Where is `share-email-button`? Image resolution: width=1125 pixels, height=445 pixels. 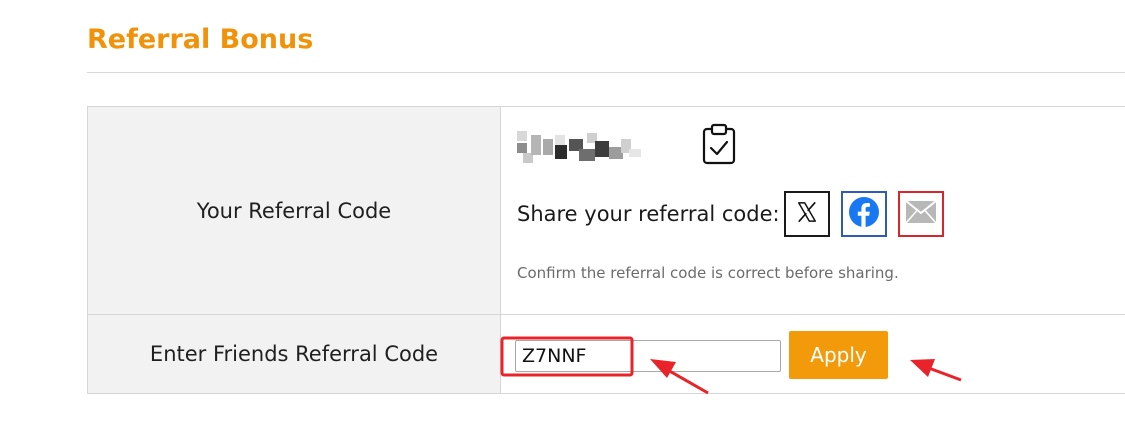 share-email-button is located at coordinates (921, 214).